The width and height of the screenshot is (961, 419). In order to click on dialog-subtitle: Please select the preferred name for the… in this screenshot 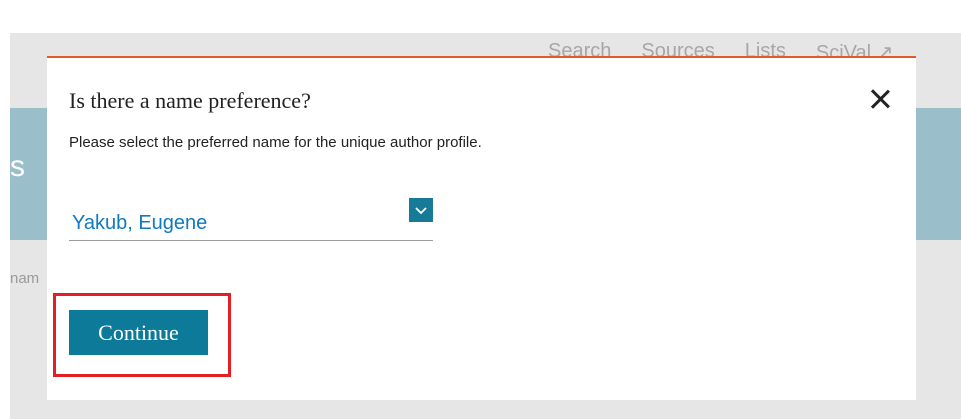, I will do `click(275, 142)`.